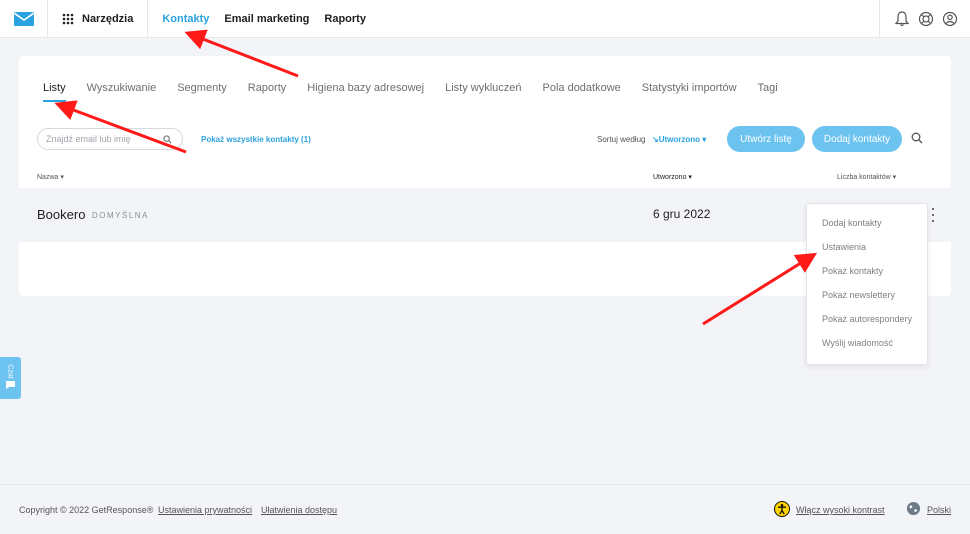  What do you see at coordinates (61, 214) in the screenshot?
I see `list-name: Bookero` at bounding box center [61, 214].